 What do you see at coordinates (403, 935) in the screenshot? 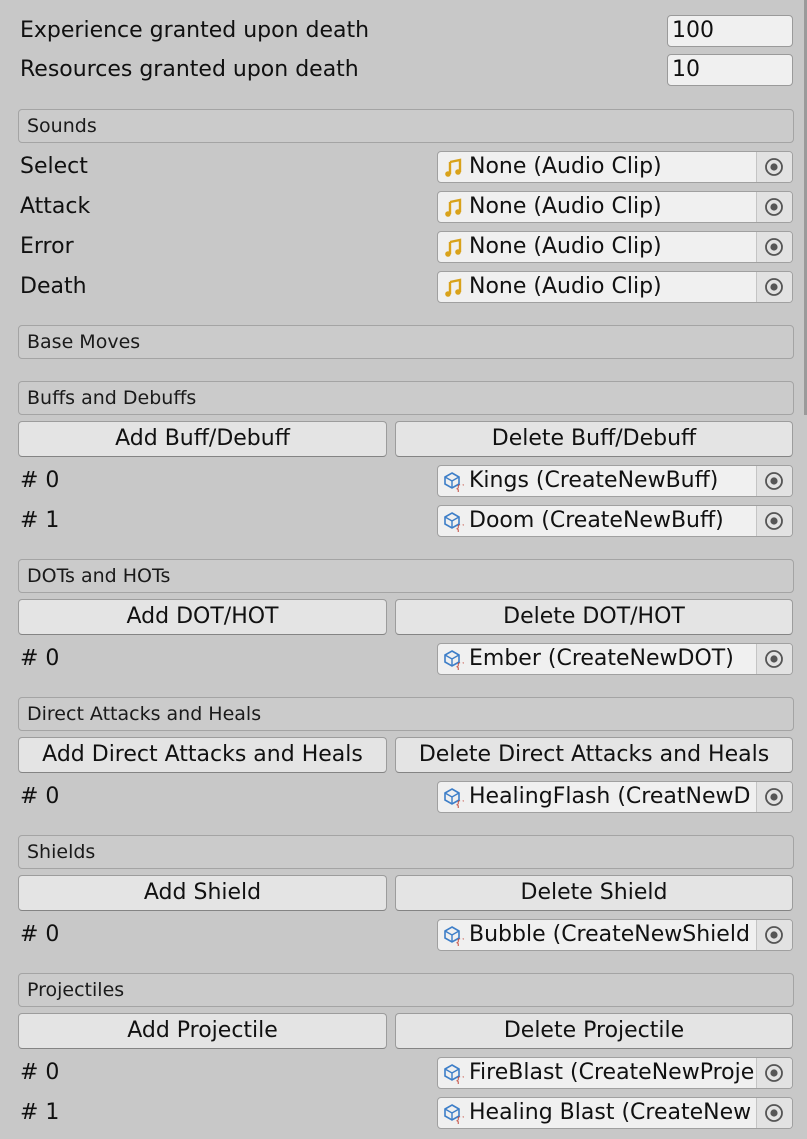
I see `shield-row-0: # 0 {} Bubble (CreateNewShield` at bounding box center [403, 935].